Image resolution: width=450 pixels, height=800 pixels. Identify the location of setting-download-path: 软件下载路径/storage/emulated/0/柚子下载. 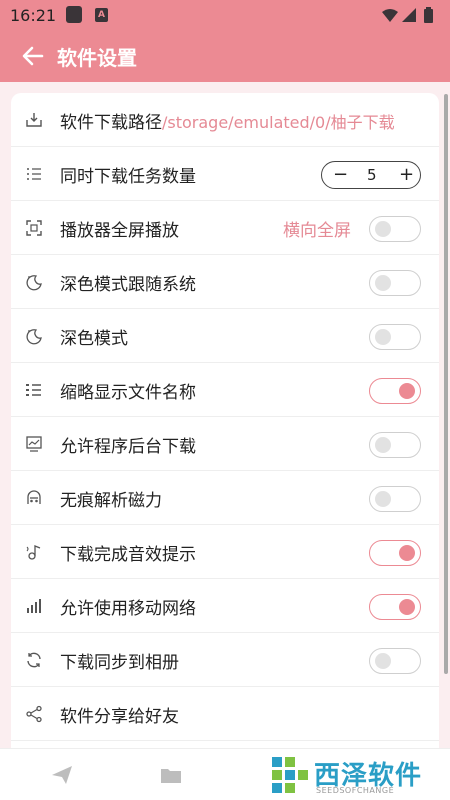
(225, 120).